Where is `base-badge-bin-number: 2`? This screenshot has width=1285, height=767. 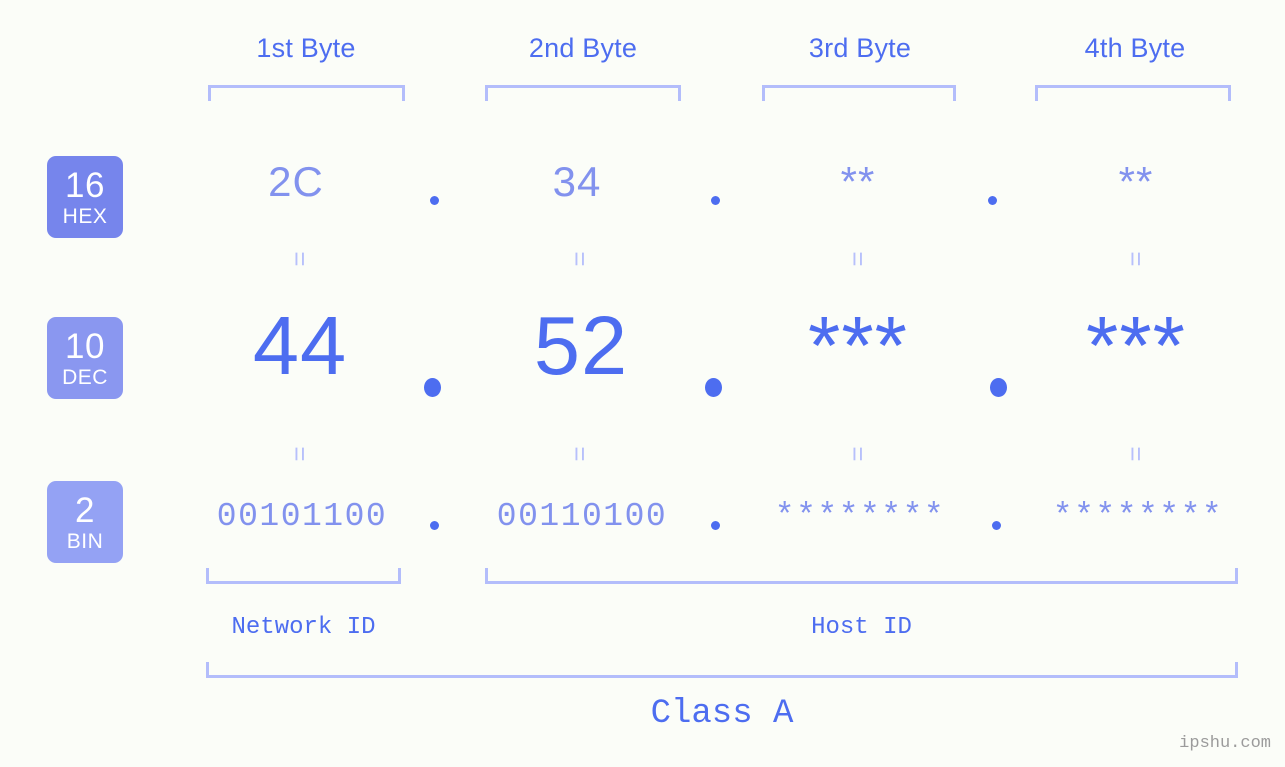 base-badge-bin-number: 2 is located at coordinates (85, 510).